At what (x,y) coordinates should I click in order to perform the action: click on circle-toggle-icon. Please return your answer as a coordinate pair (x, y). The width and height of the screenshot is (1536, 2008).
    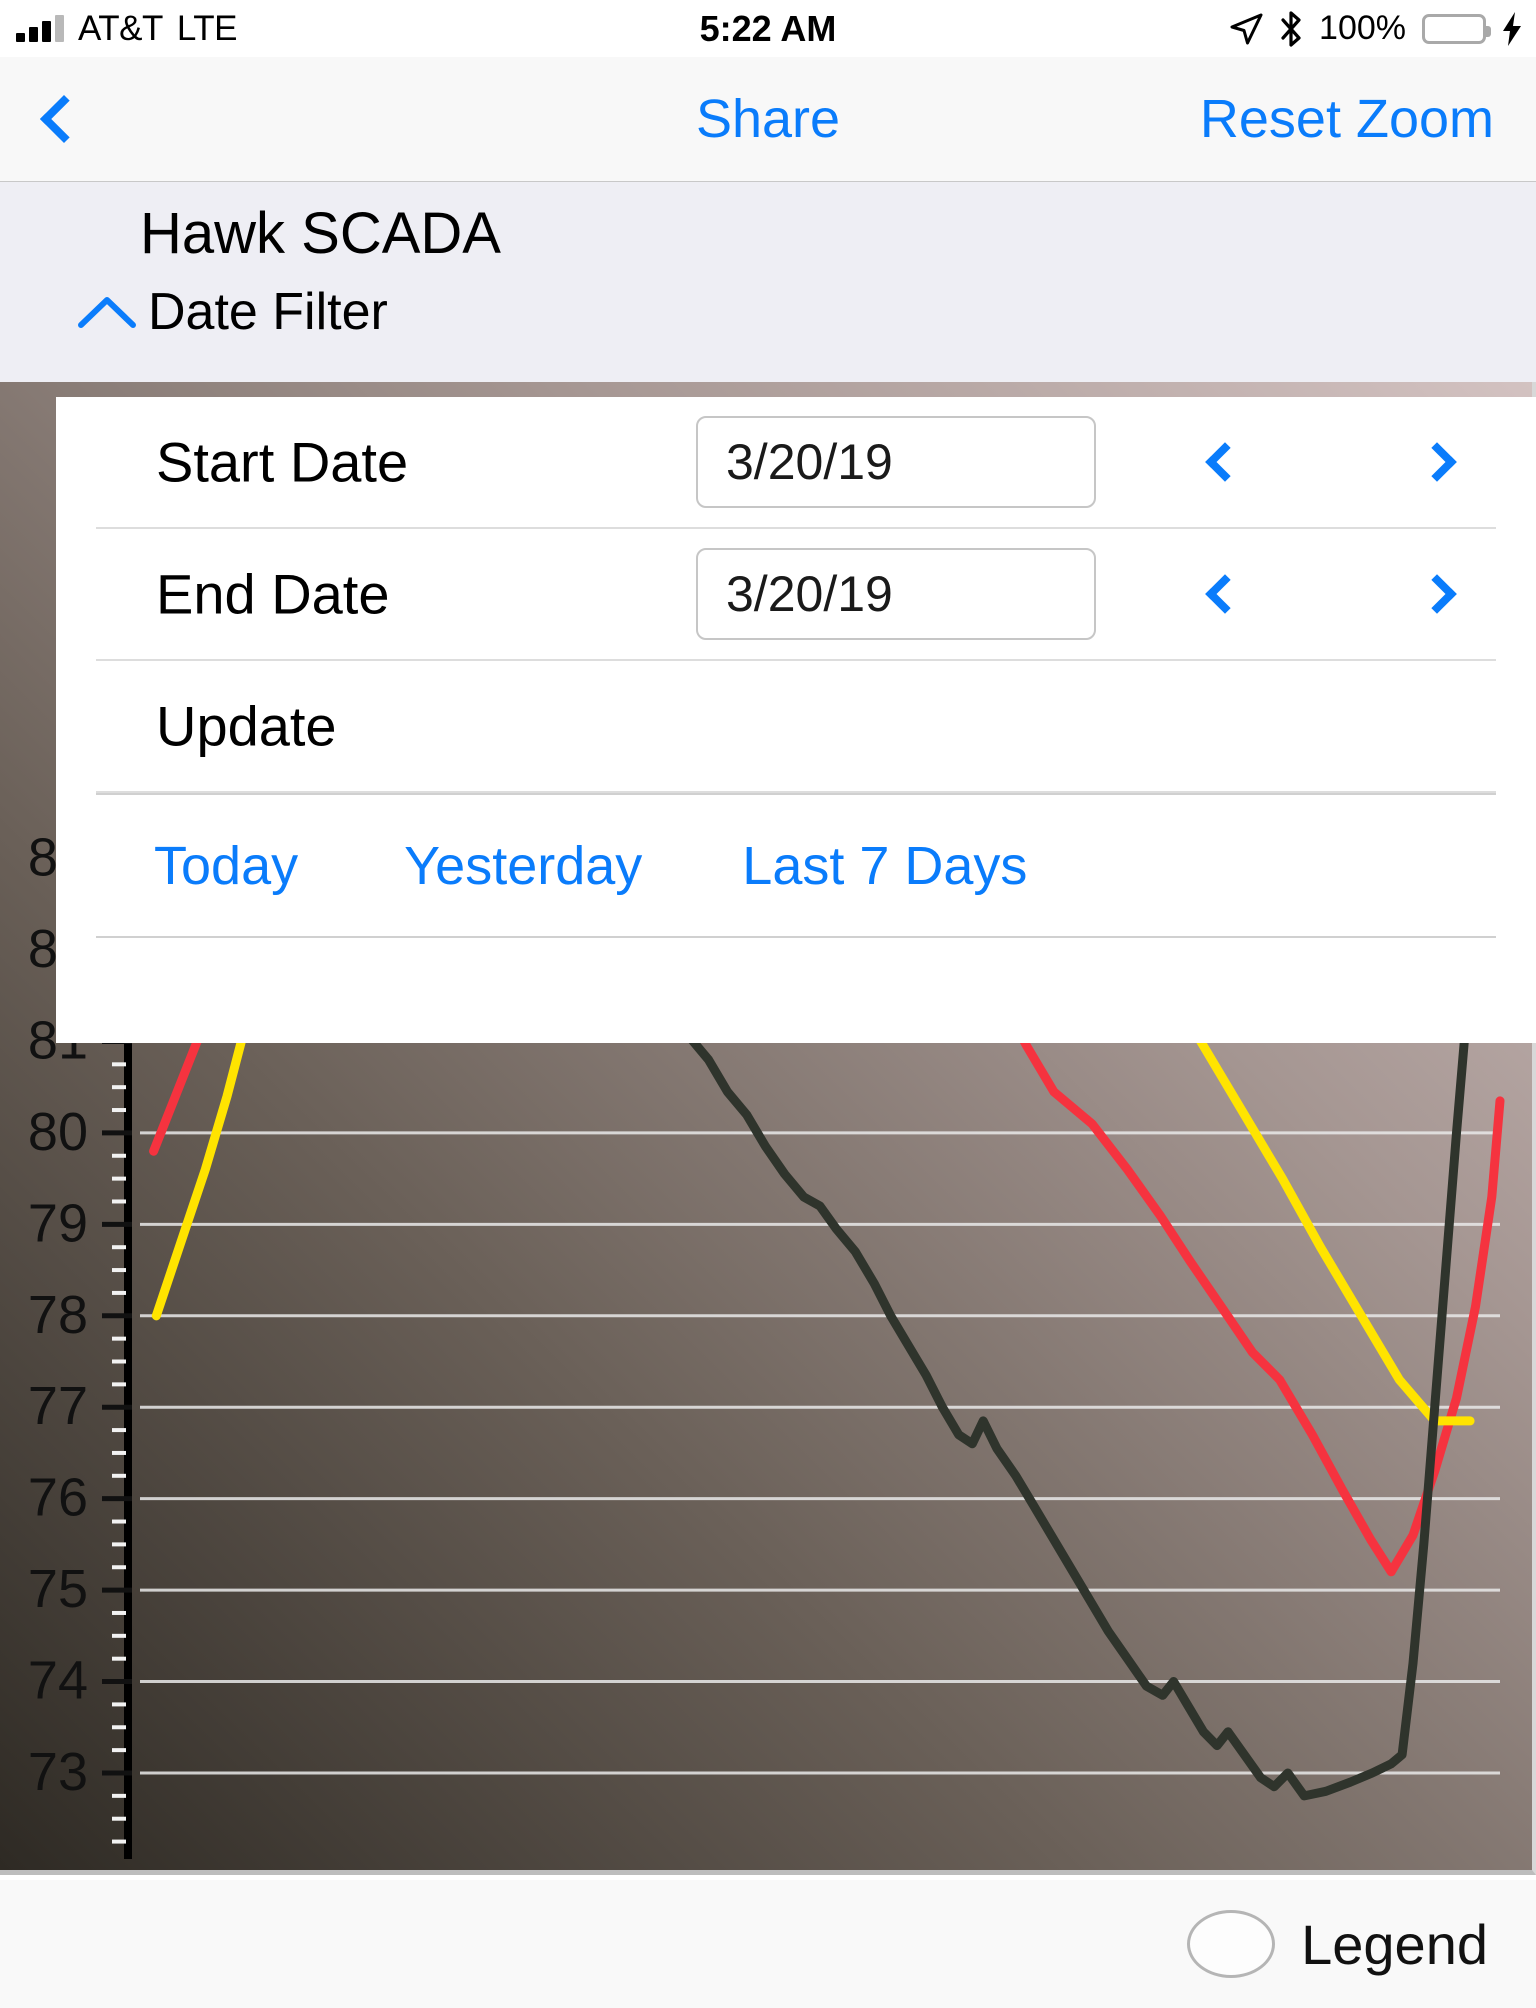
    Looking at the image, I should click on (1231, 1944).